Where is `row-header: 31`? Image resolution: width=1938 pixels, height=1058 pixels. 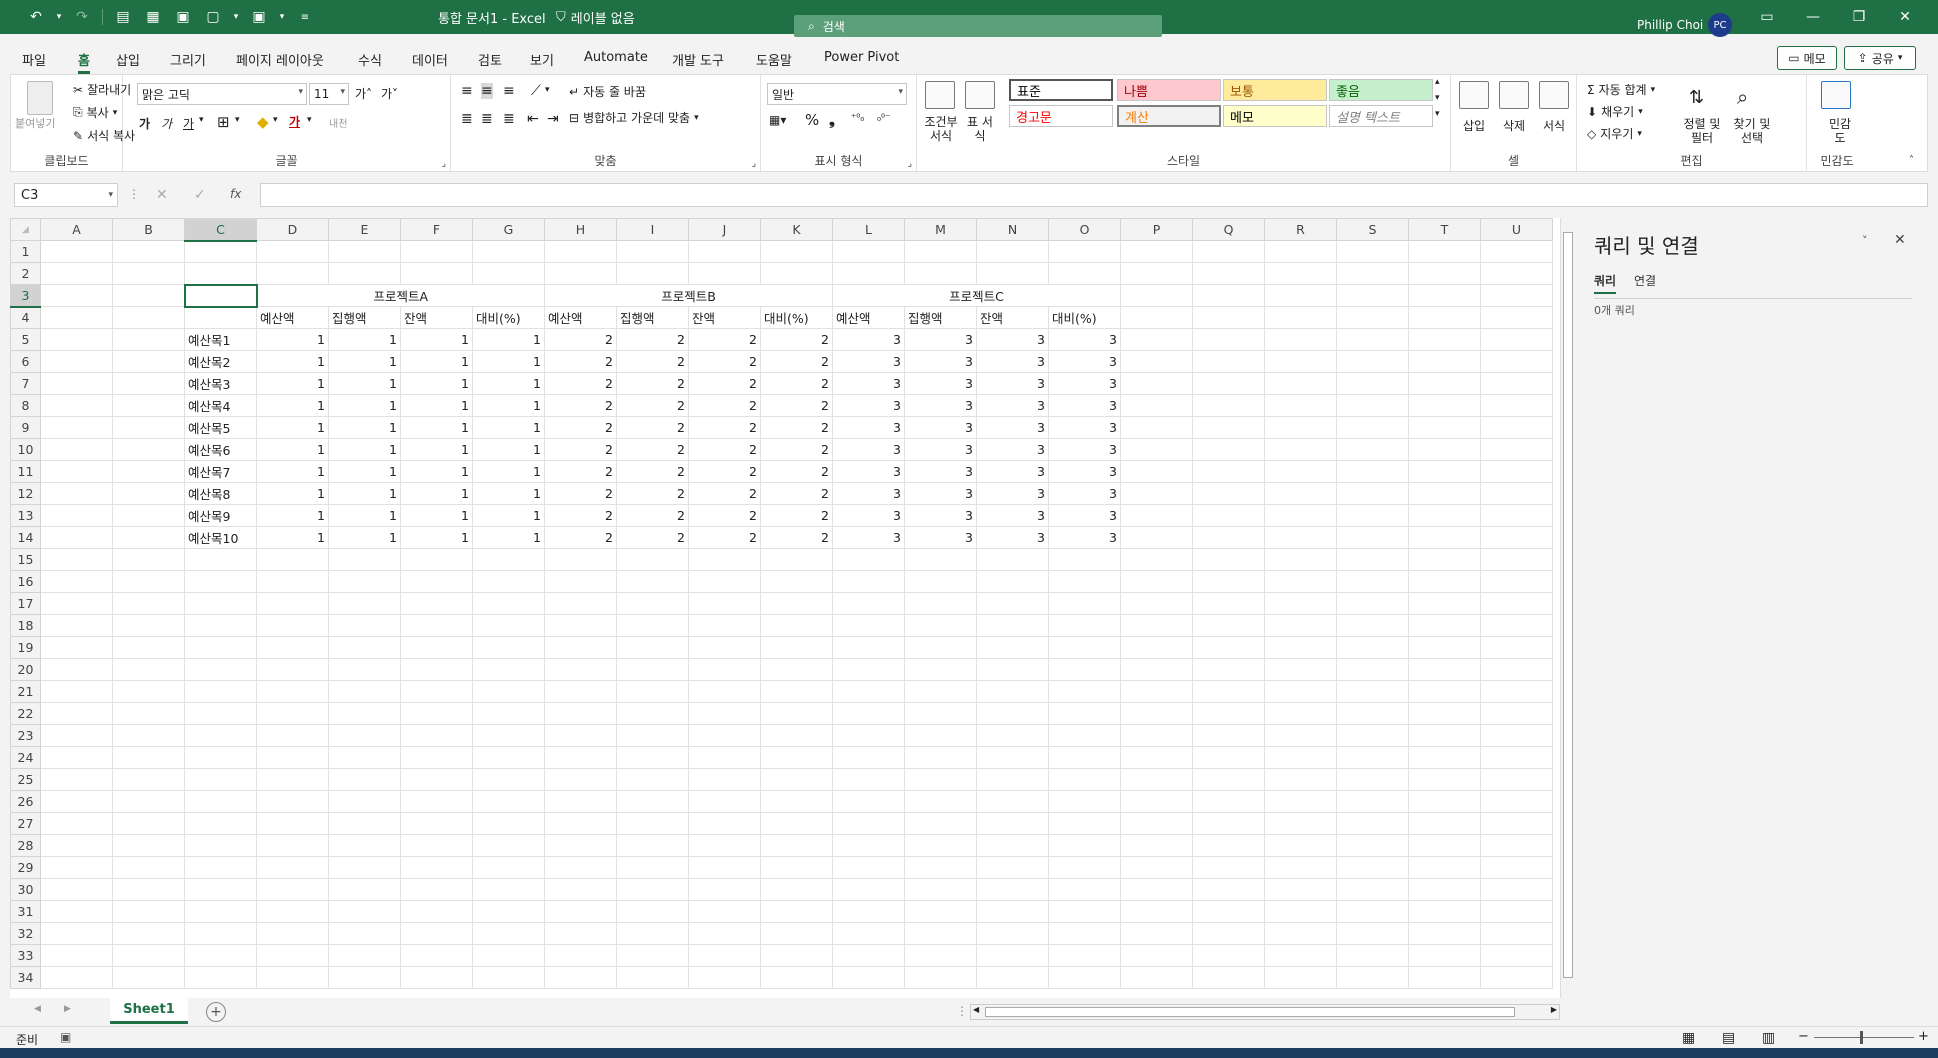 row-header: 31 is located at coordinates (25, 911).